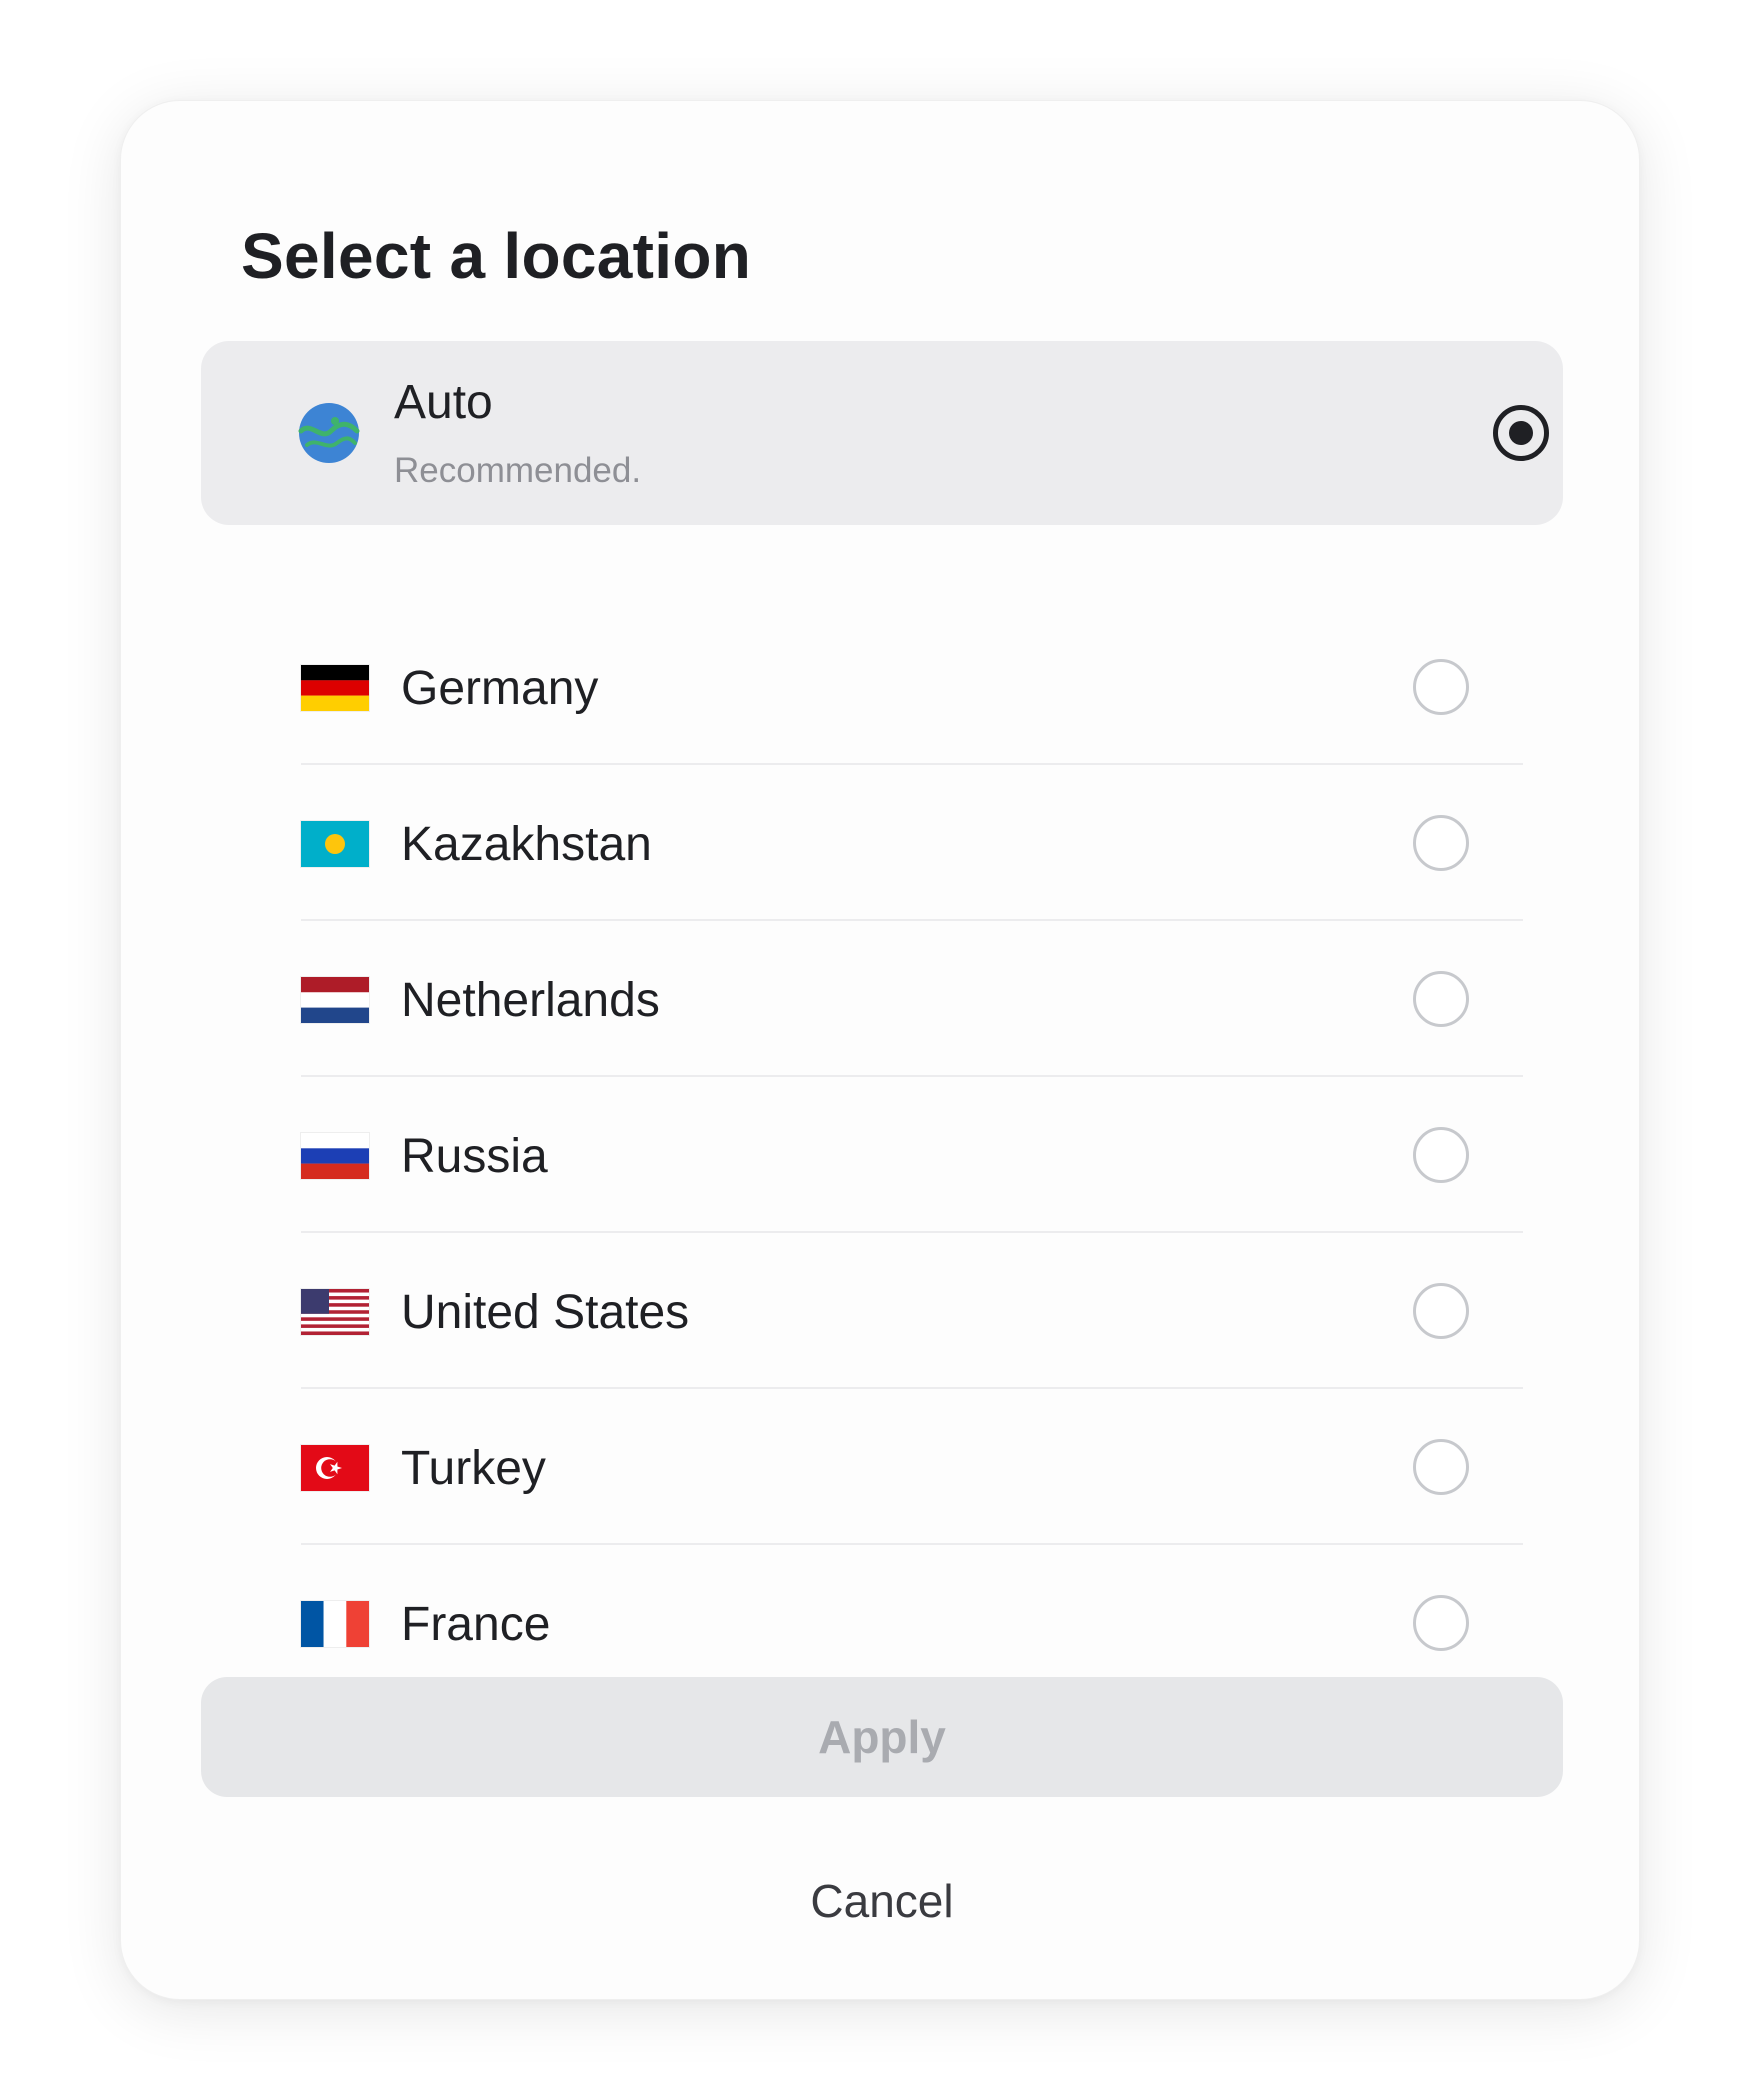 This screenshot has width=1760, height=2100. I want to click on auto-sublabel: Recommended., so click(518, 470).